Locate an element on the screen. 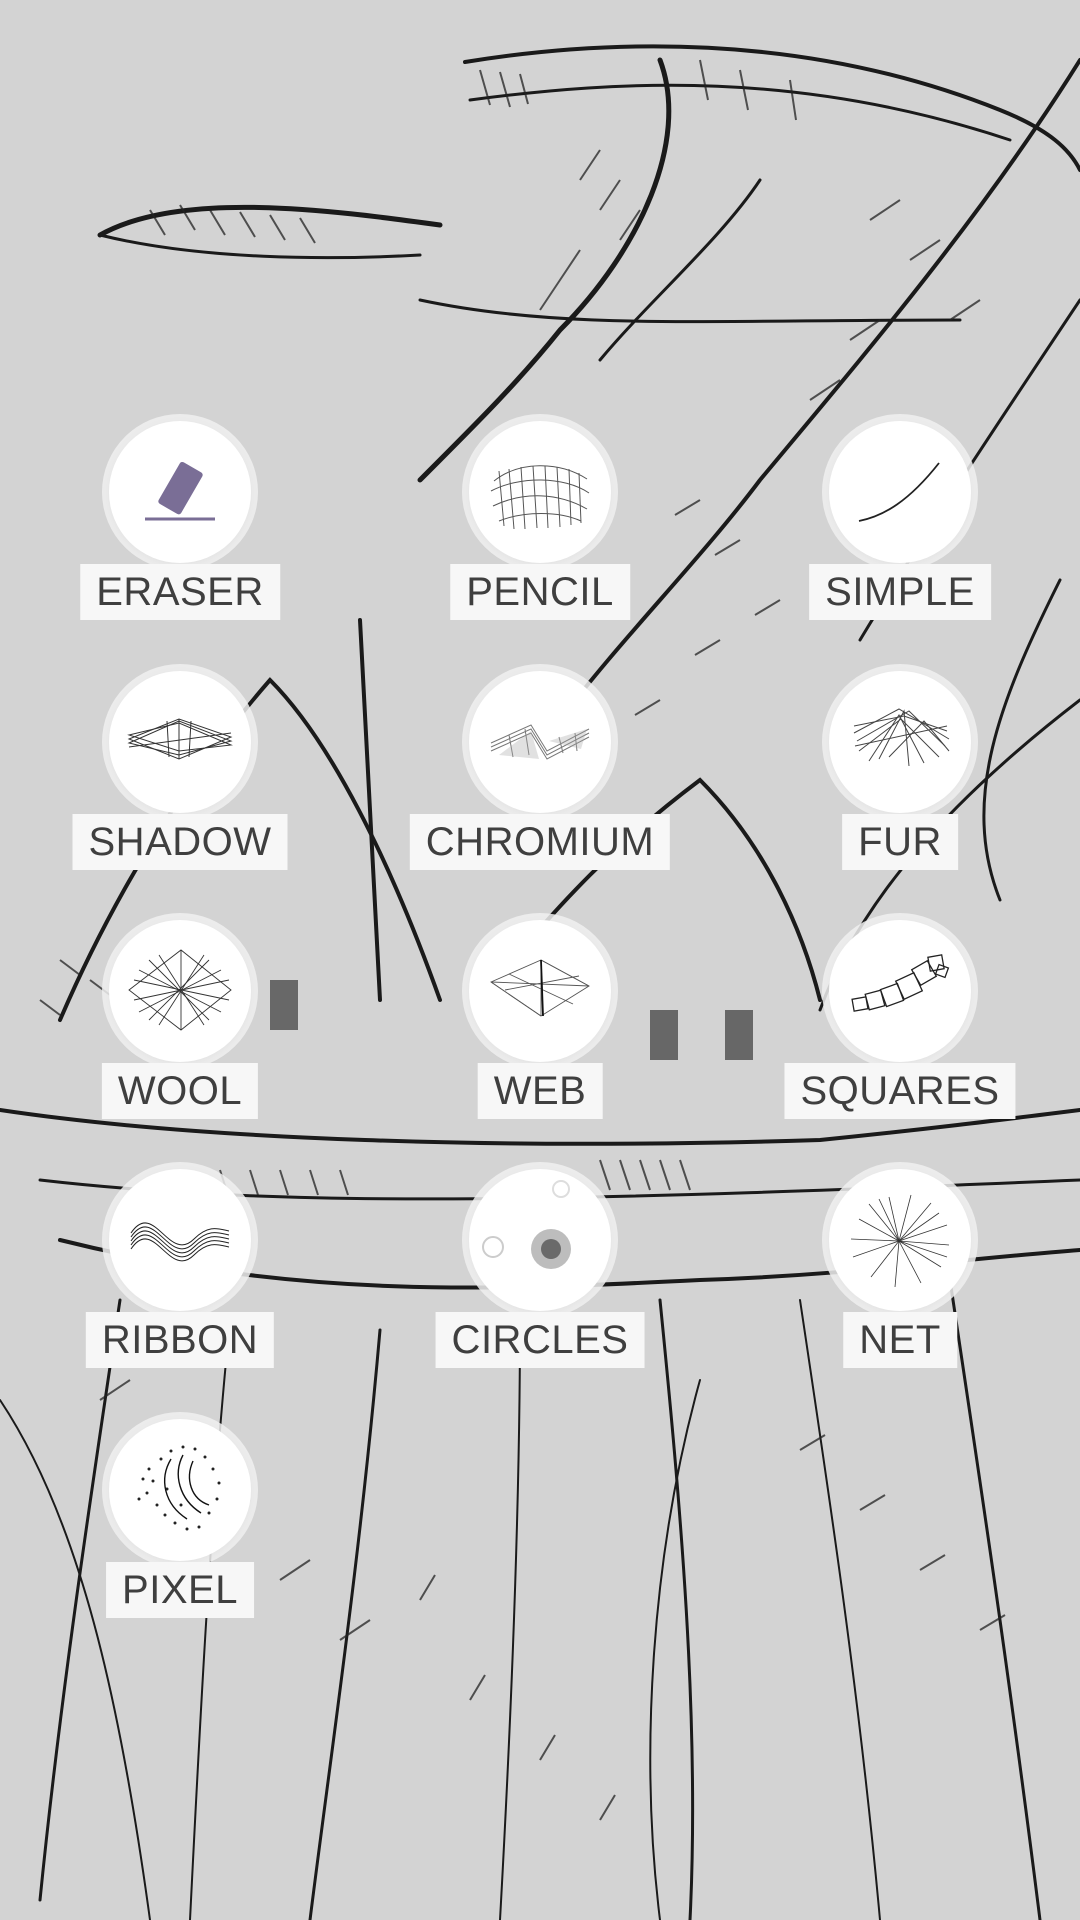 The image size is (1080, 1920). brush-pencil: PENCIL is located at coordinates (540, 546).